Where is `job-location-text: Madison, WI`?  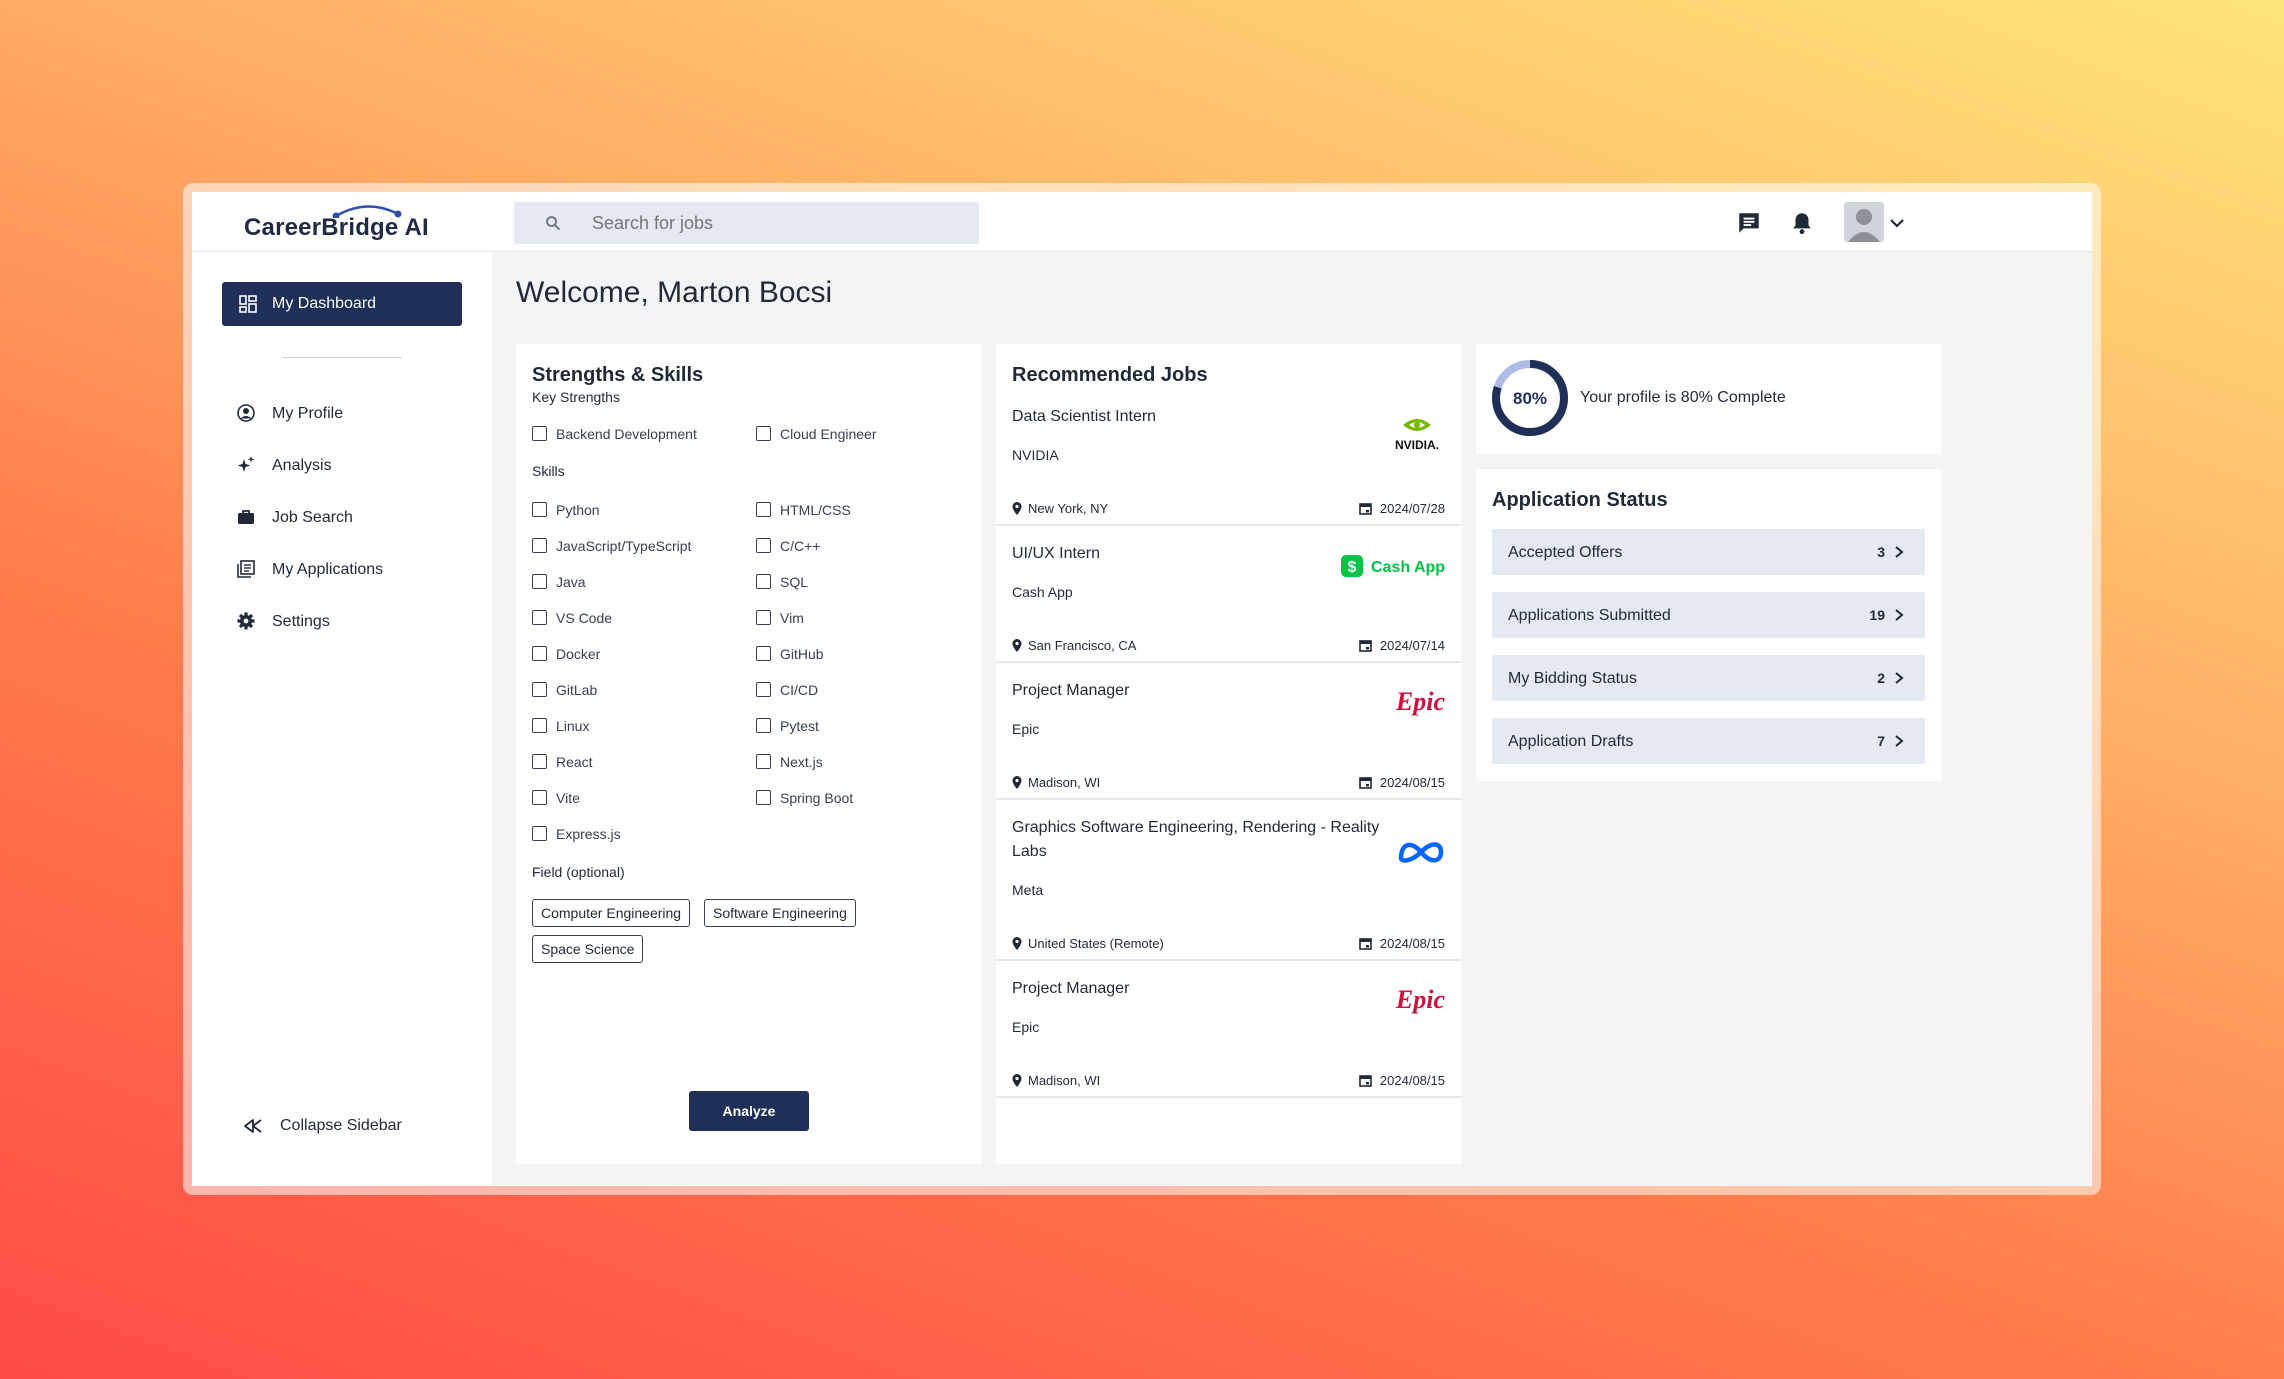 job-location-text: Madison, WI is located at coordinates (1064, 1080).